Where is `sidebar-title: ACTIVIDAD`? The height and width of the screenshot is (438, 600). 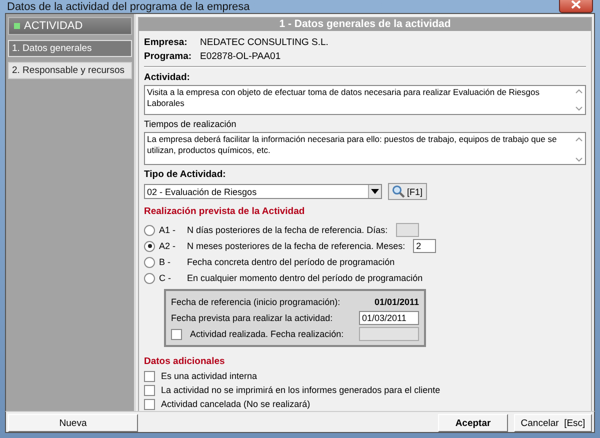
sidebar-title: ACTIVIDAD is located at coordinates (53, 26).